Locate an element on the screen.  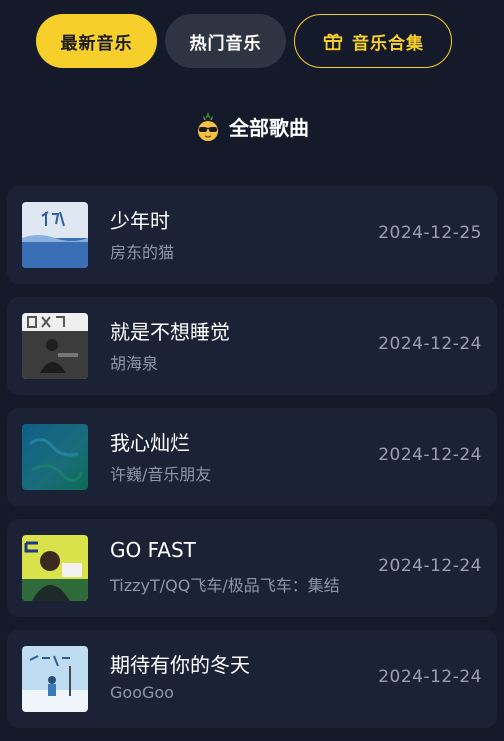
song-artist: 房东的猫 is located at coordinates (142, 252).